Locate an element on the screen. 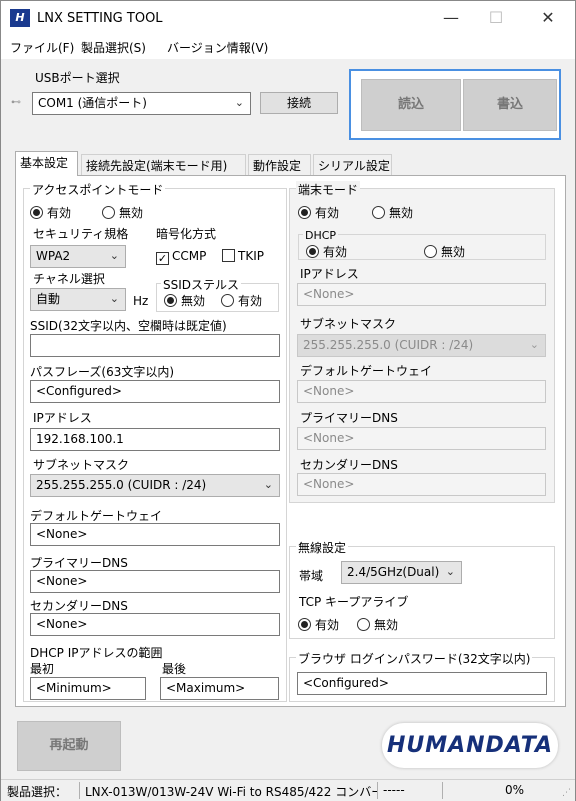 Image resolution: width=576 pixels, height=801 pixels. ap-subnet-label: サブネットマスク is located at coordinates (81, 465).